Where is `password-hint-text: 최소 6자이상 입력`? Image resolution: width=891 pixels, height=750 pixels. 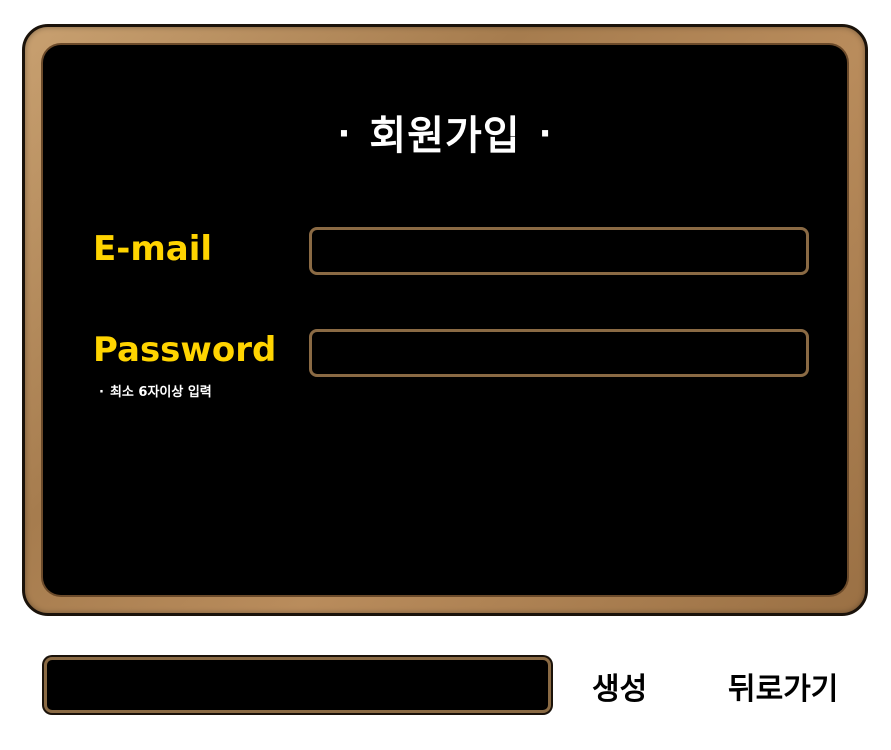 password-hint-text: 최소 6자이상 입력 is located at coordinates (160, 392).